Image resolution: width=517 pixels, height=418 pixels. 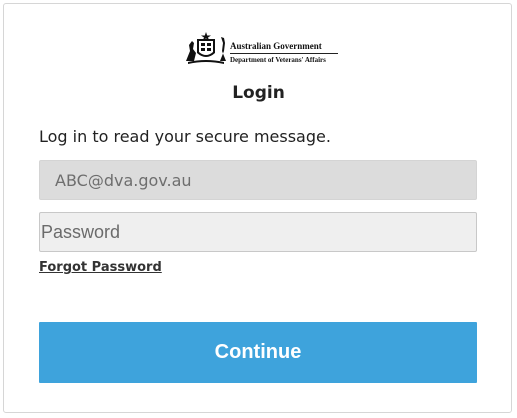 What do you see at coordinates (206, 48) in the screenshot?
I see `coat-of-arms-icon` at bounding box center [206, 48].